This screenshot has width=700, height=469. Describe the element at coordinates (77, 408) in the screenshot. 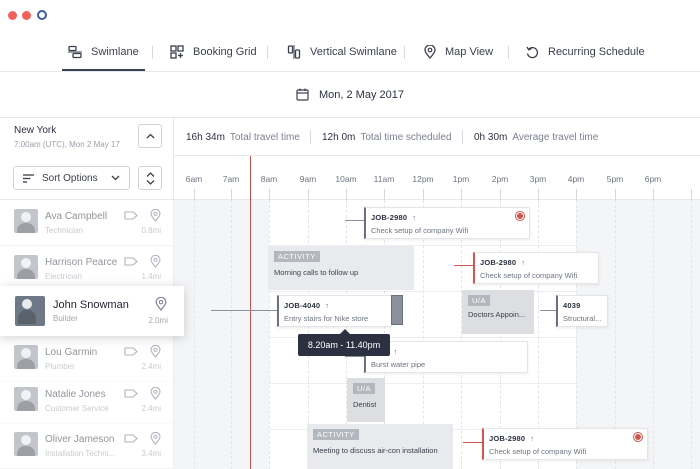

I see `resource-role: Customer Service` at that location.